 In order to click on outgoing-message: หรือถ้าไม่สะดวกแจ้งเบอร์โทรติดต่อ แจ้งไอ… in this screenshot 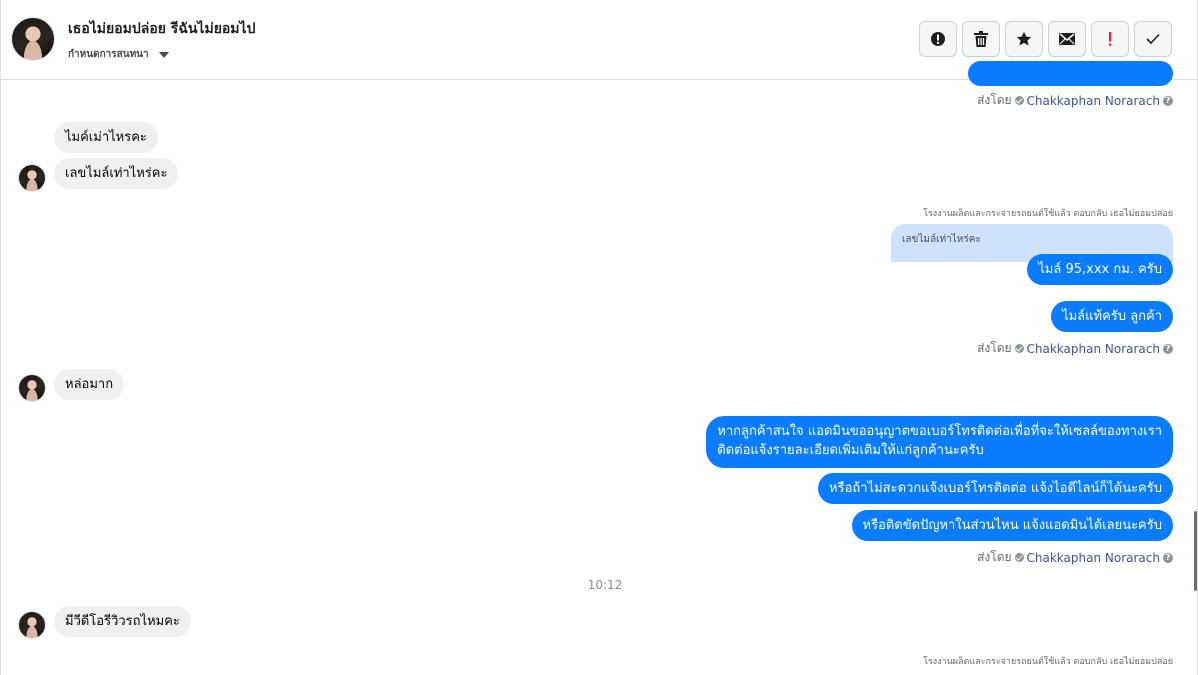, I will do `click(995, 488)`.